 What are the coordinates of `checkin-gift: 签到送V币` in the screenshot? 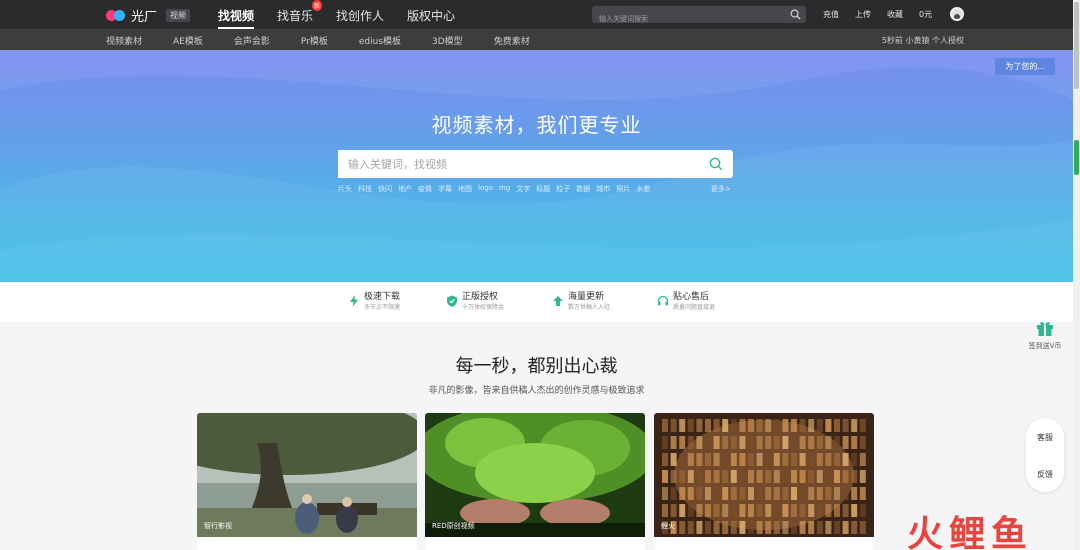 It's located at (1045, 335).